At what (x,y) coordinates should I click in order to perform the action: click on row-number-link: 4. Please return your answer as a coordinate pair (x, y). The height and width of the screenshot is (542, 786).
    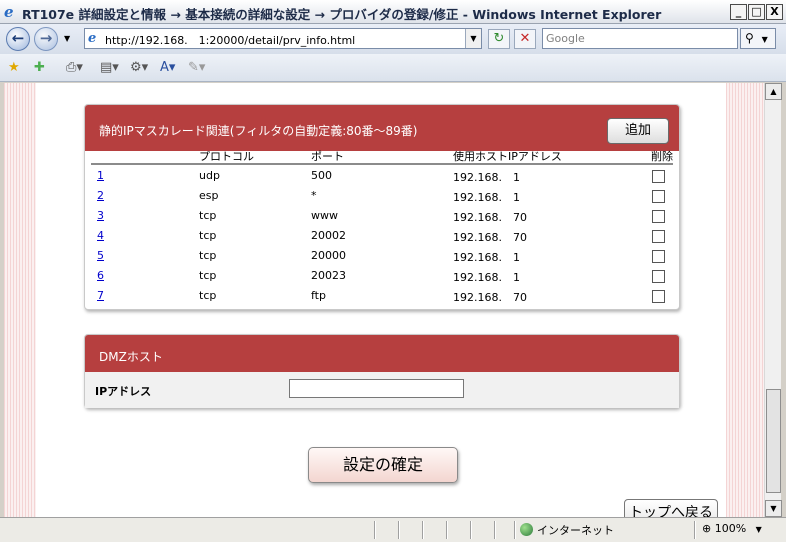
    Looking at the image, I should click on (100, 235).